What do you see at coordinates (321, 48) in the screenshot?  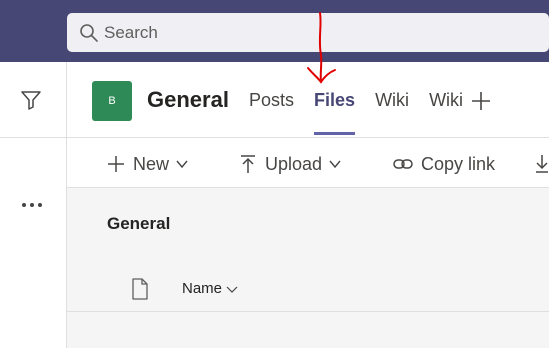 I see `annotation-arrow` at bounding box center [321, 48].